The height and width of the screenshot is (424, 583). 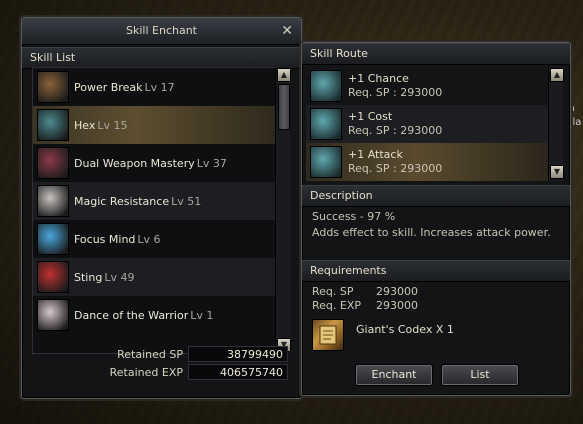 I want to click on skill-level: Lv 6, so click(x=149, y=239).